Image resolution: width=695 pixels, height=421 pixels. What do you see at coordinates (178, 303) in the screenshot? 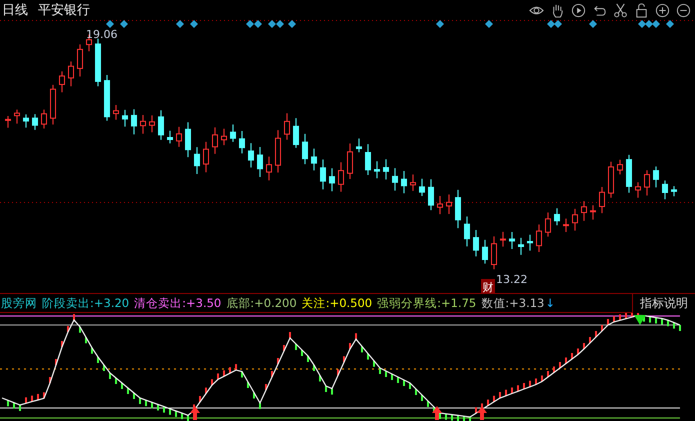
I see `indicator-value: 清仓卖出:+3.50` at bounding box center [178, 303].